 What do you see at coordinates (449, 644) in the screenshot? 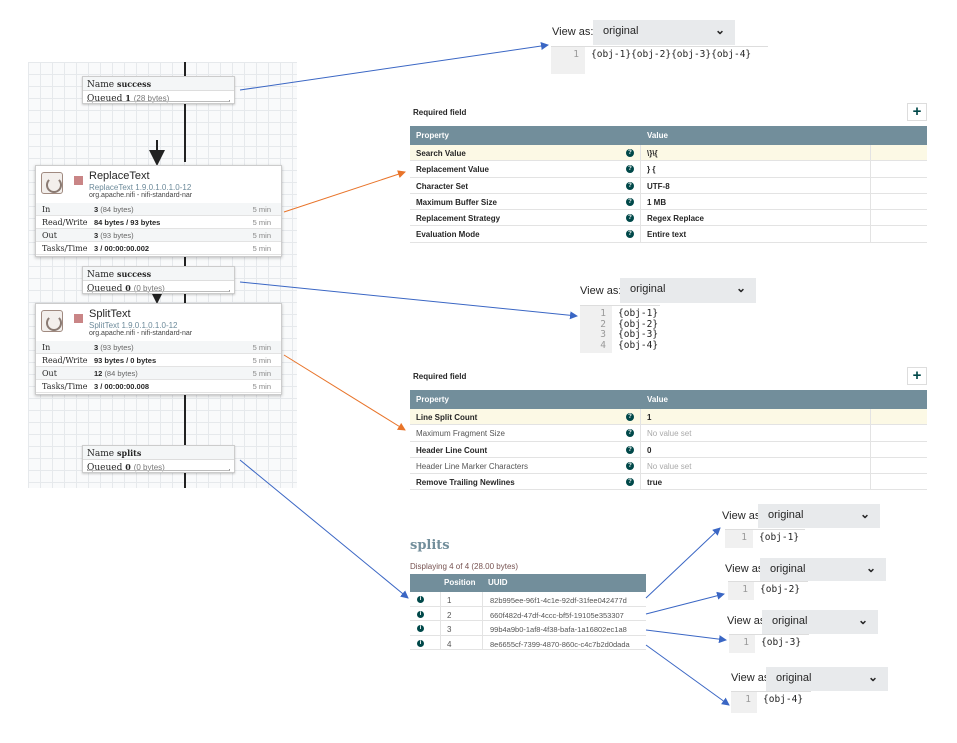
I see `flowfile-position: 4` at bounding box center [449, 644].